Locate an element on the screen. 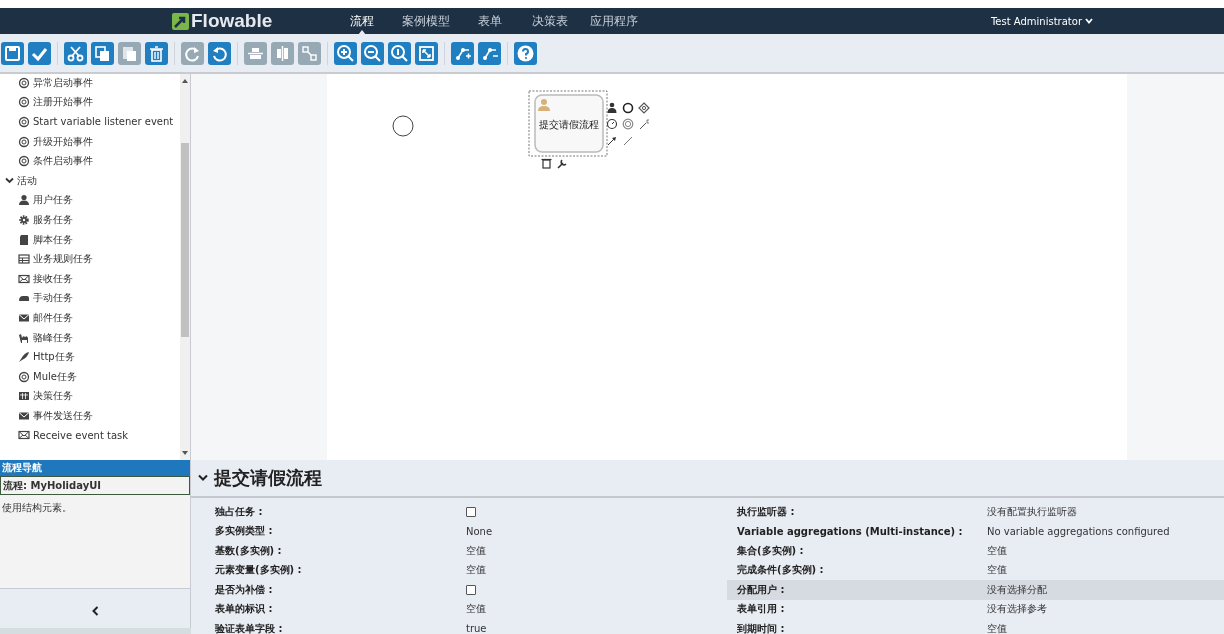 This screenshot has width=1224, height=634. task-node is located at coordinates (569, 123).